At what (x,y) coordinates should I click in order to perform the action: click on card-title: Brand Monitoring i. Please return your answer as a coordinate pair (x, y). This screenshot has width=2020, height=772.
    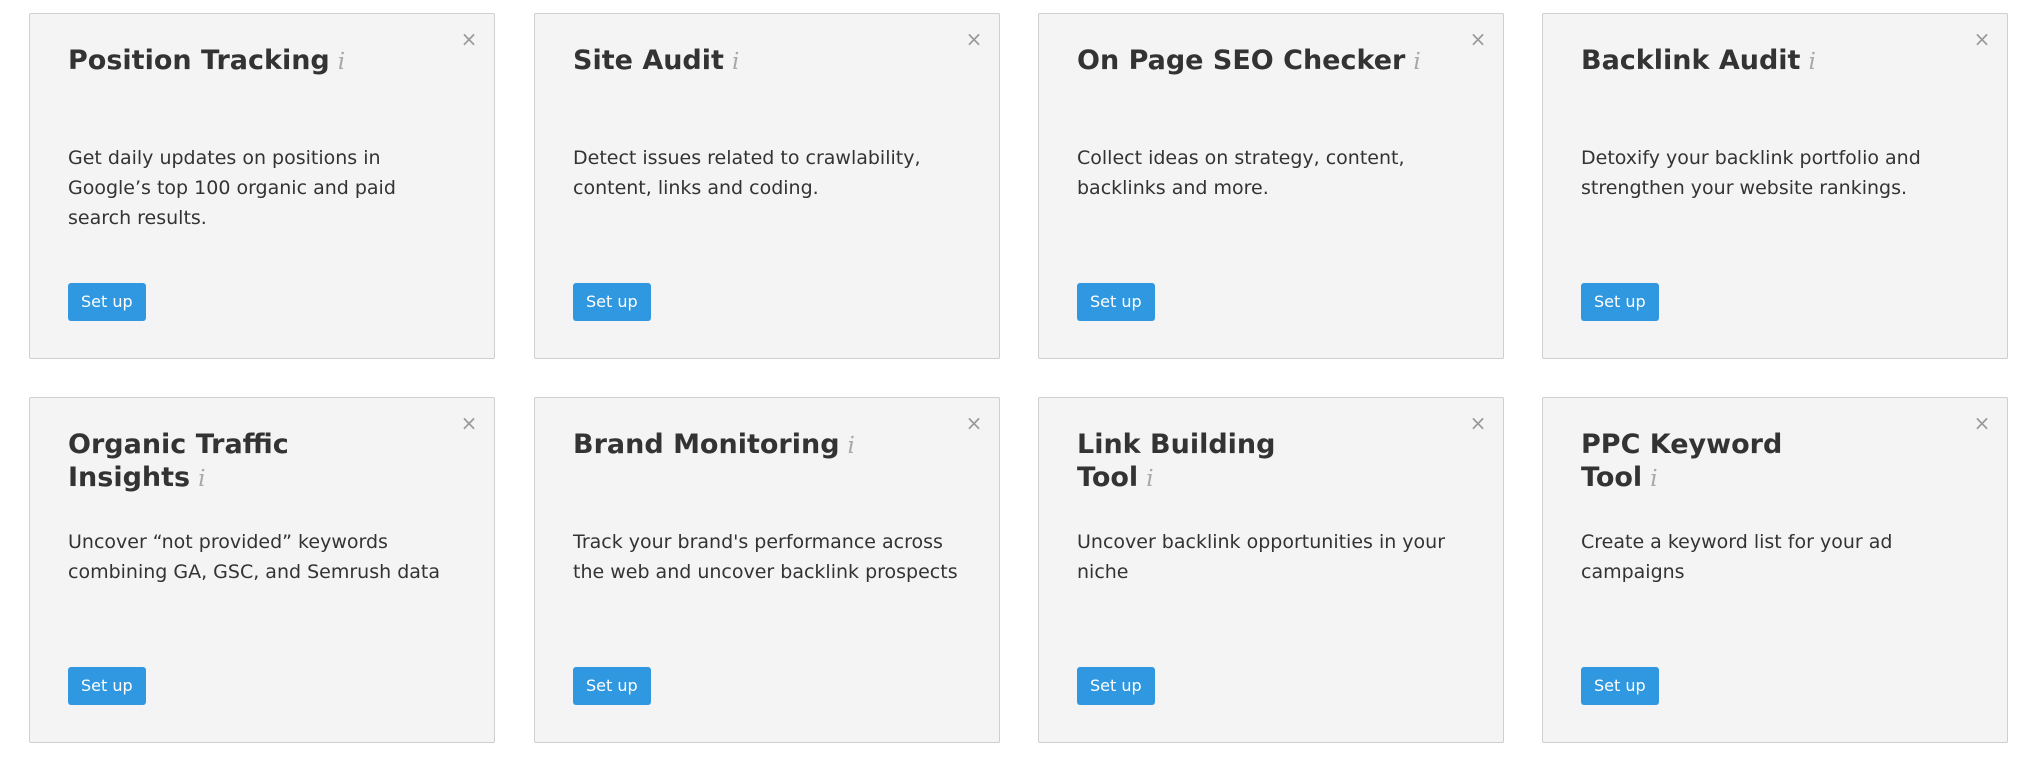
    Looking at the image, I should click on (753, 445).